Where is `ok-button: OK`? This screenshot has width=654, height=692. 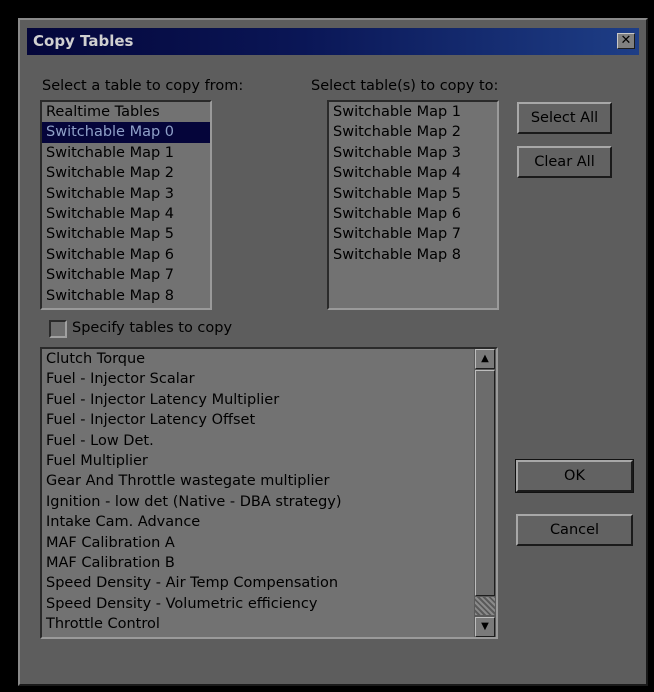
ok-button: OK is located at coordinates (574, 476).